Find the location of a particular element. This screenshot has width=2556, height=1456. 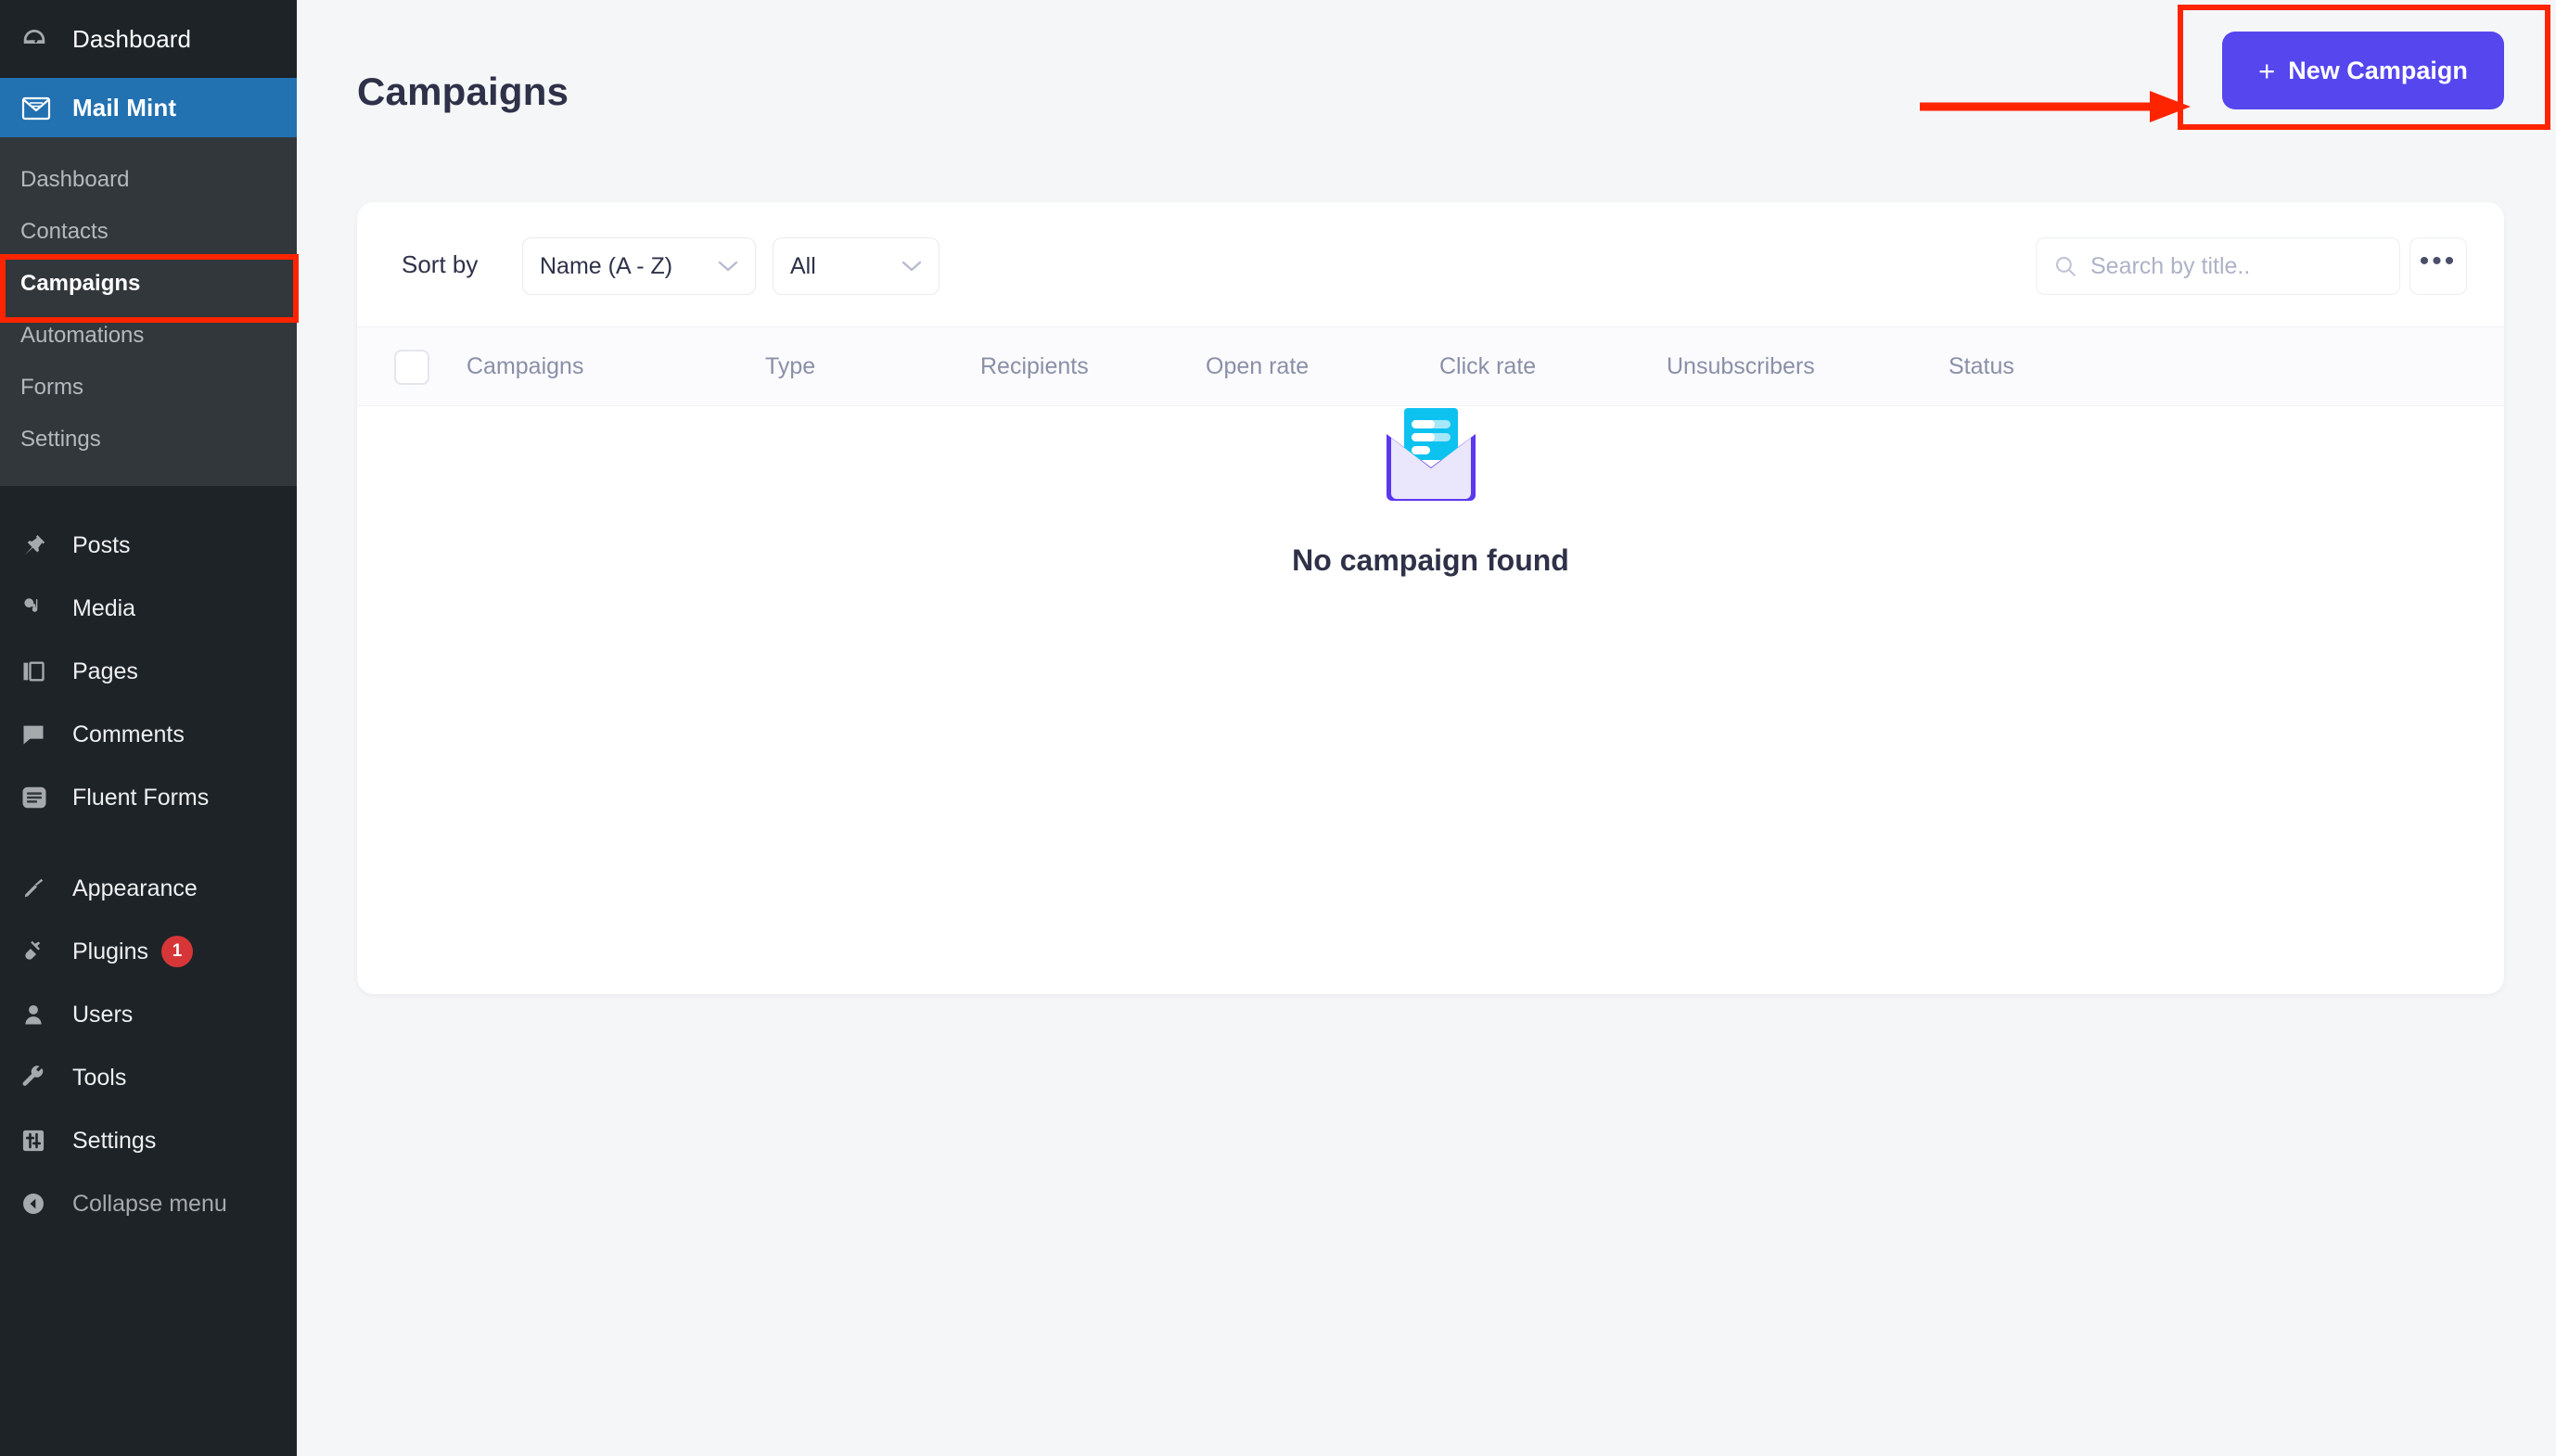

sidebar-item-plugins: Plugins 1 is located at coordinates (148, 951).